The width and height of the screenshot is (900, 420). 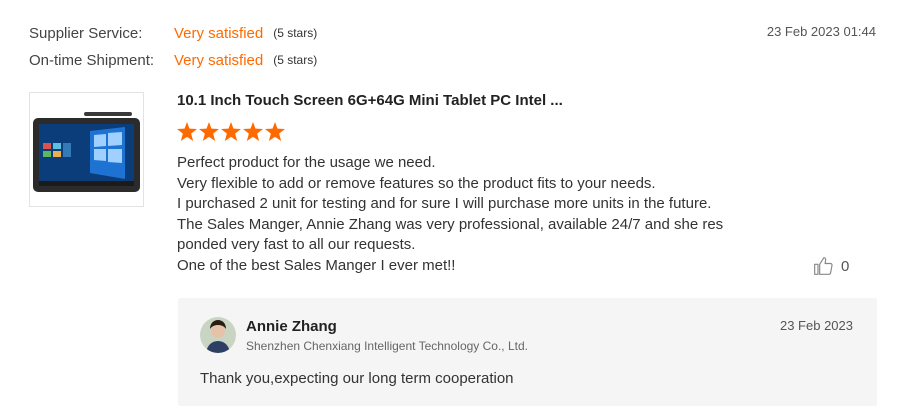 I want to click on review-line: Perfect product for the usage we need., so click(x=306, y=162).